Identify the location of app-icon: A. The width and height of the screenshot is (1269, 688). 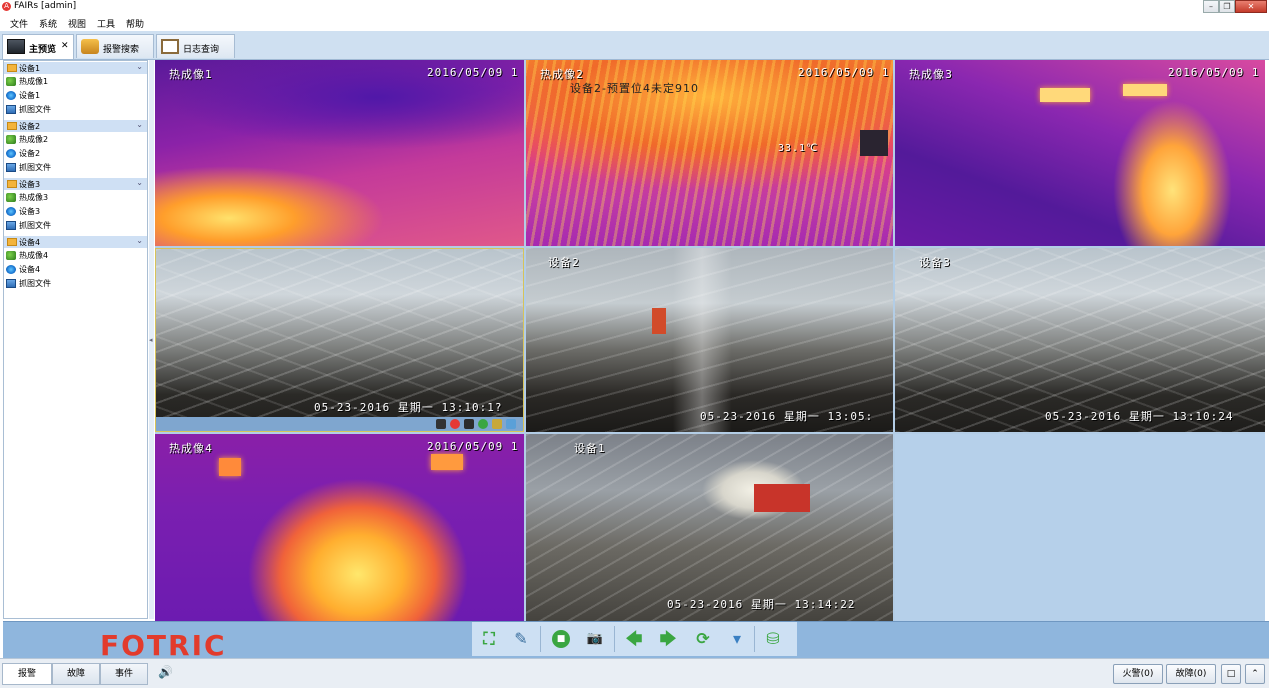
(6, 6).